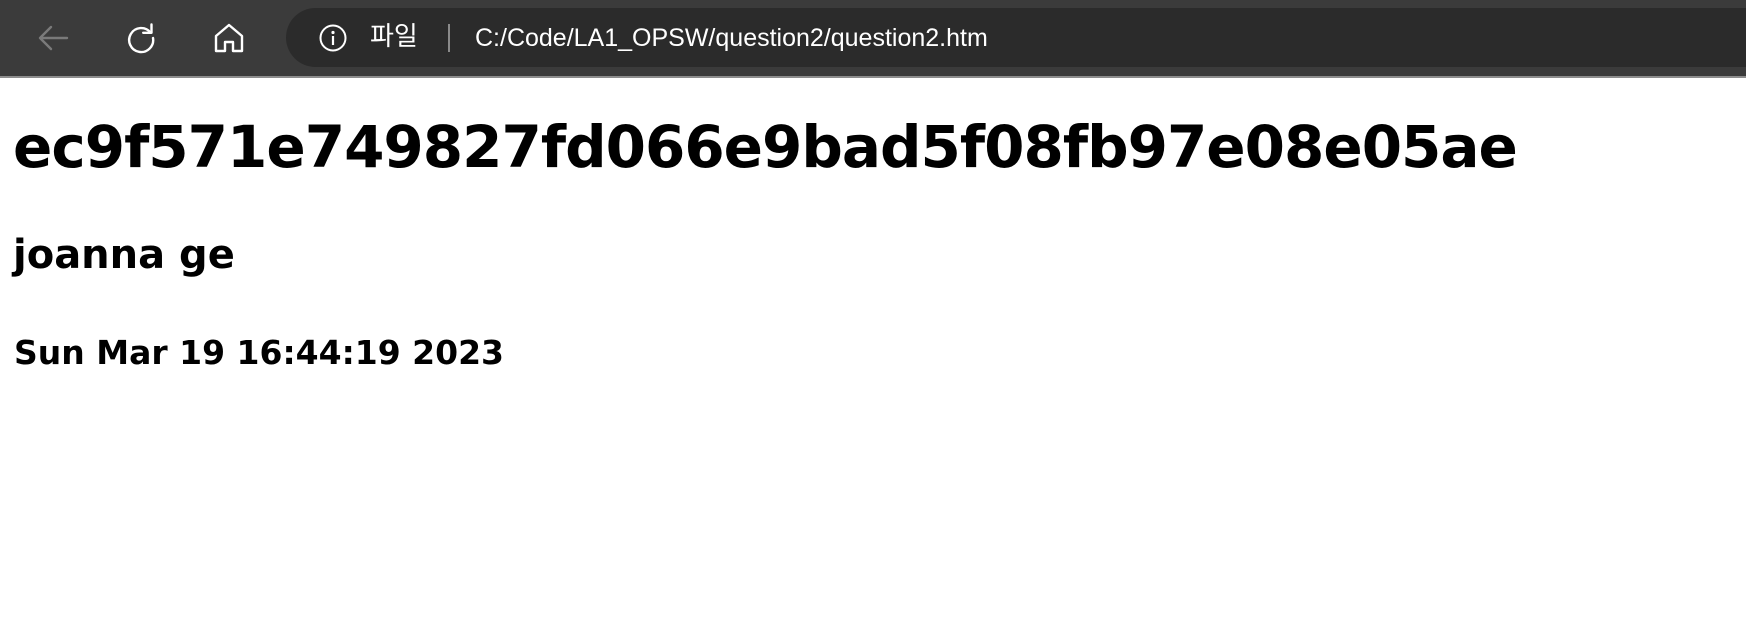  I want to click on date-heading: Sun Mar 19 16:44:19 2023, so click(259, 352).